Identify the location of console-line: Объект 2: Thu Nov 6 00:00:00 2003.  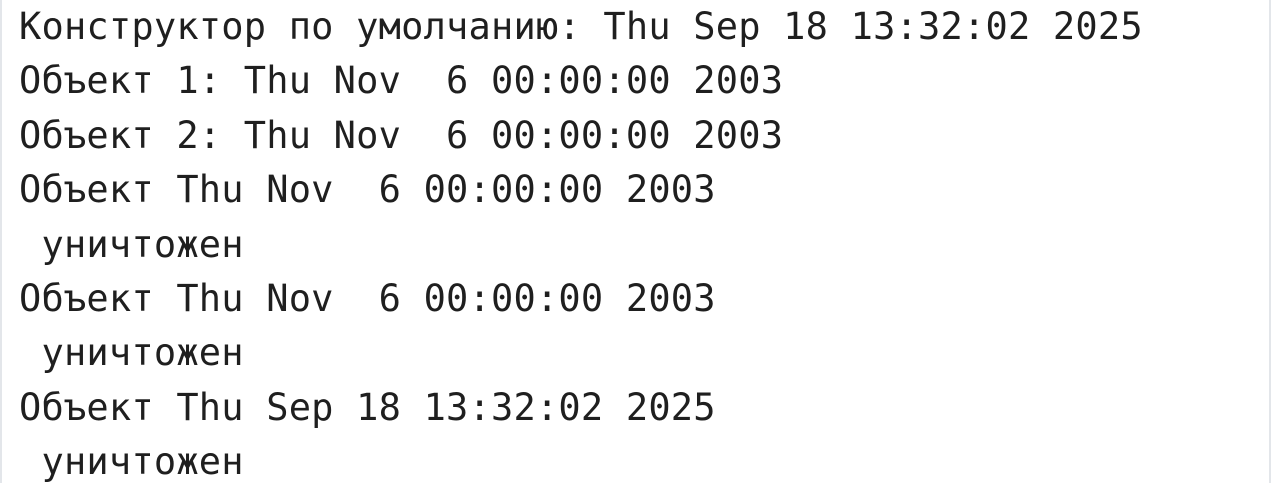
(401, 135).